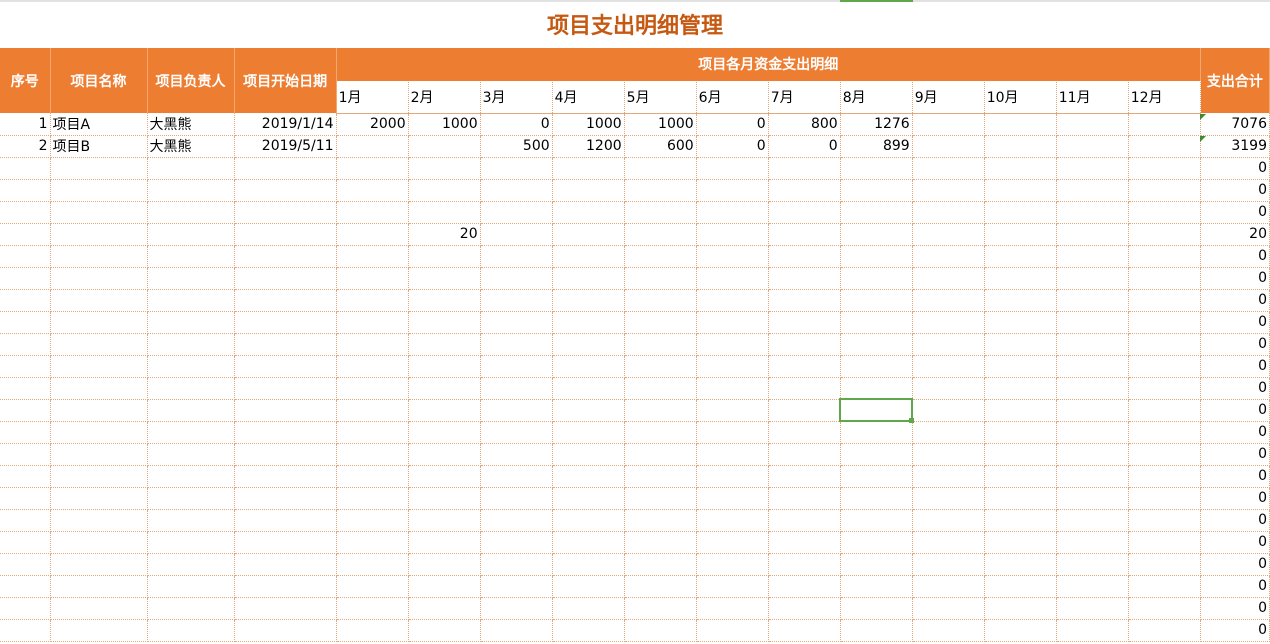  Describe the element at coordinates (768, 65) in the screenshot. I see `header-monthly-expense-group: 项目各月资金支出明细` at that location.